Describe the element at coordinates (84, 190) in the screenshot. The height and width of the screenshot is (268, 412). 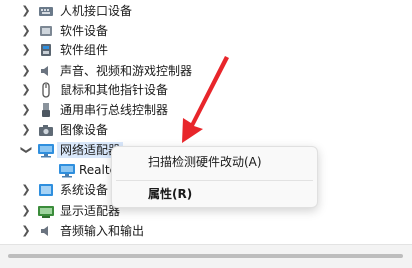
I see `tree-item-label: 系统设备` at that location.